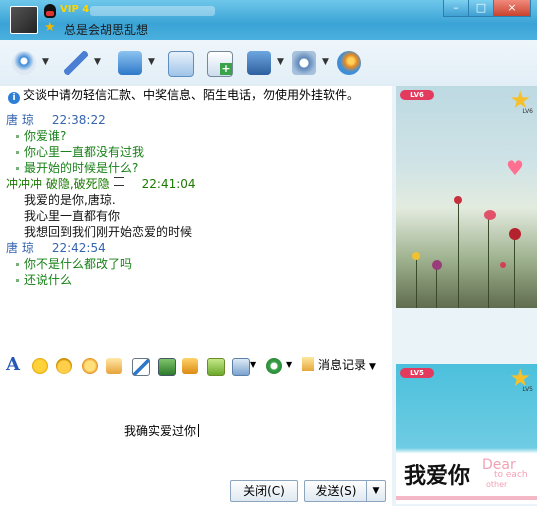  Describe the element at coordinates (342, 365) in the screenshot. I see `message-record-label: 消息记录` at that location.